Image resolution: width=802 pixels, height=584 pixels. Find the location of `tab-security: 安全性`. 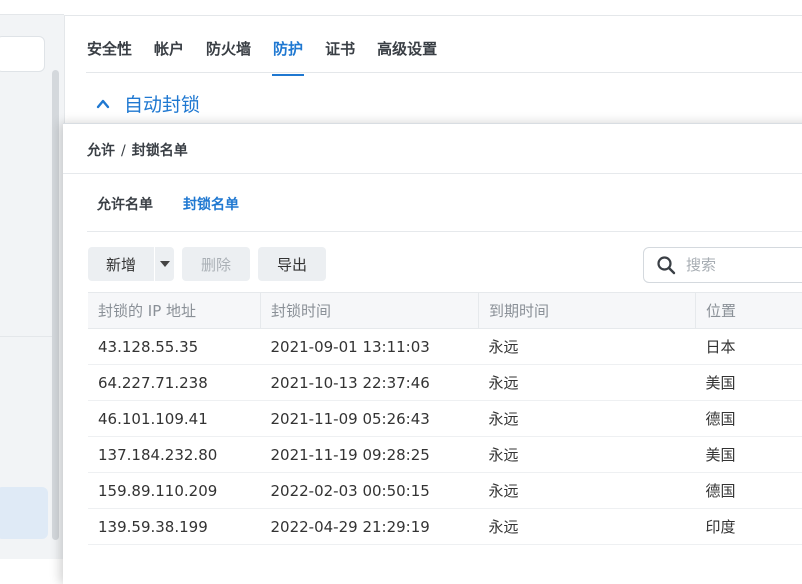

tab-security: 安全性 is located at coordinates (109, 51).